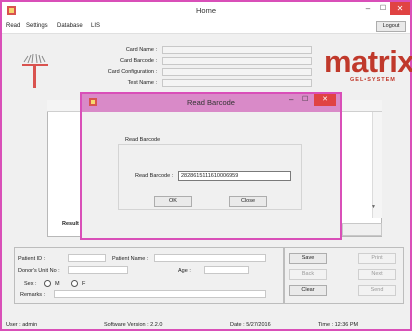 The height and width of the screenshot is (331, 412). What do you see at coordinates (132, 72) in the screenshot?
I see `card-configuration-label: Card Configuration :` at bounding box center [132, 72].